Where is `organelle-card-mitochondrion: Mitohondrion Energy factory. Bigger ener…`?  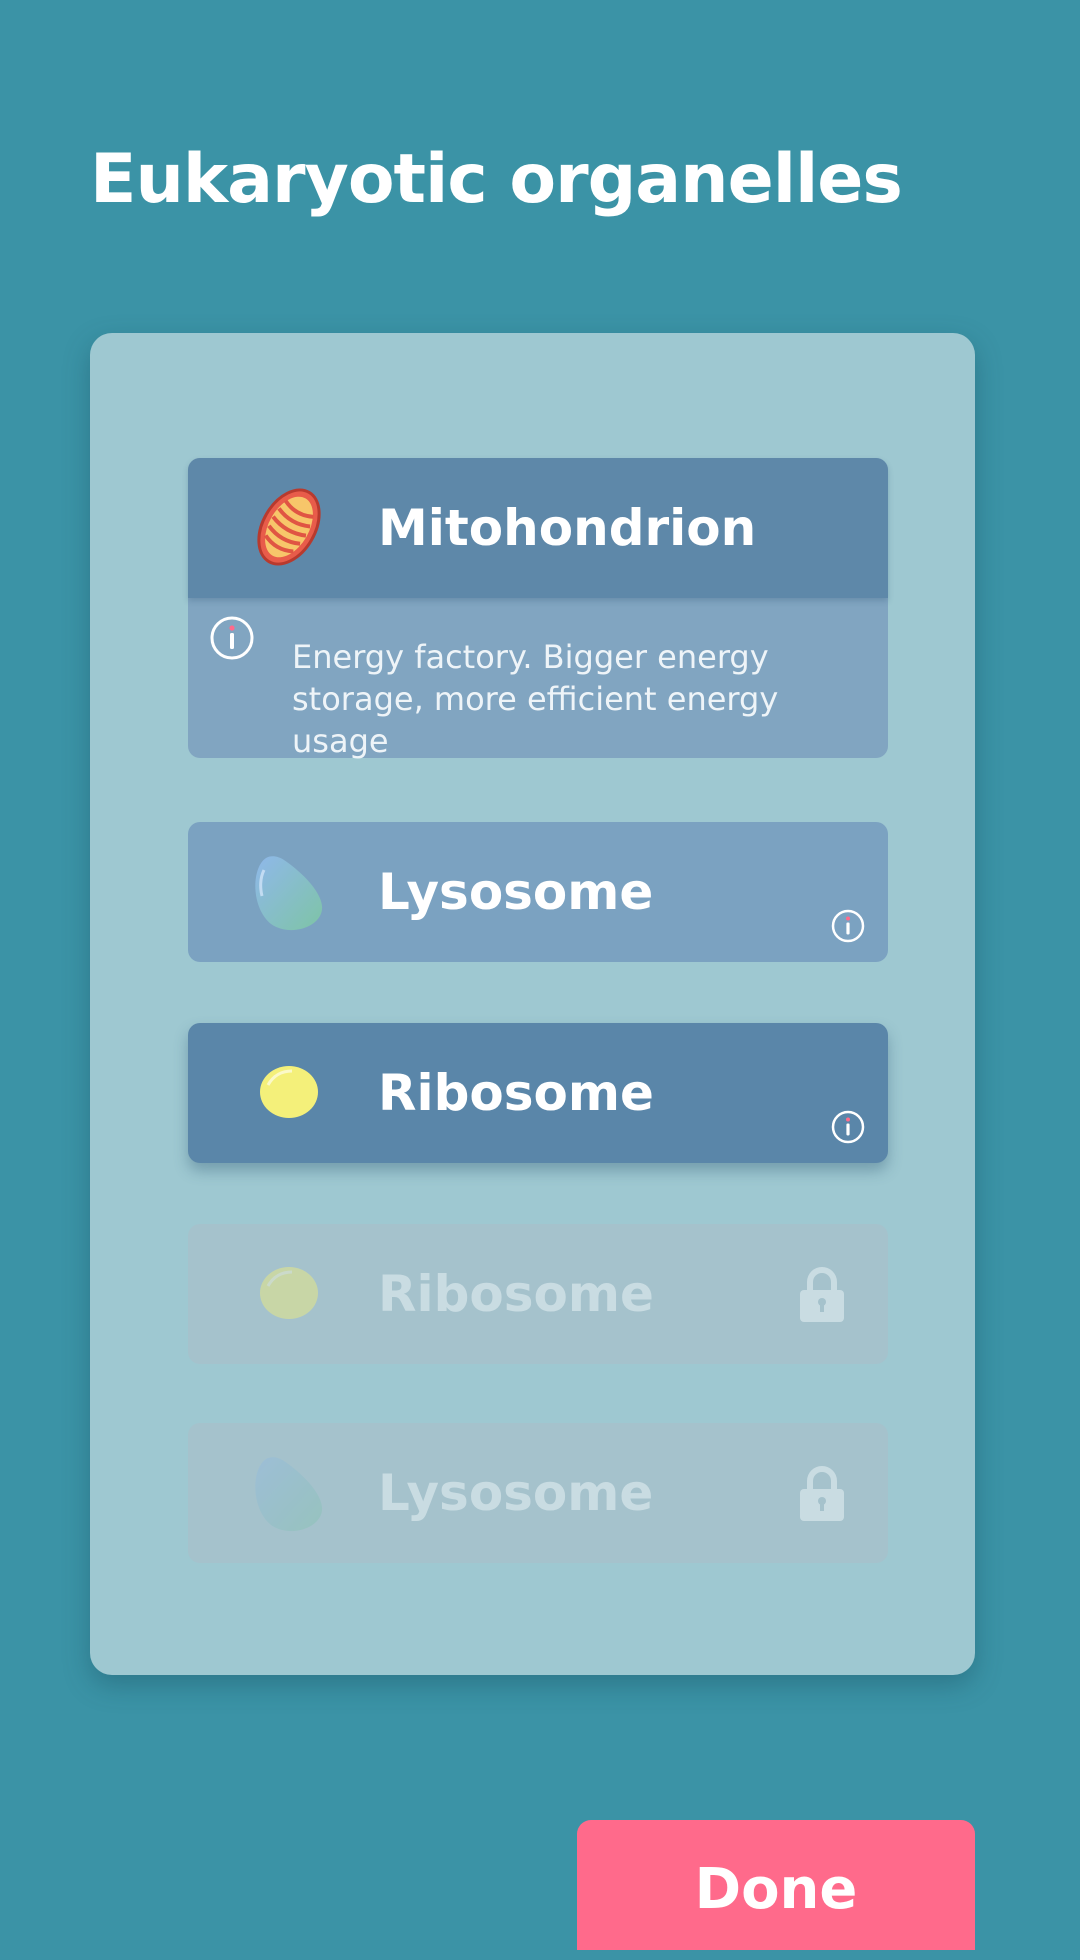
organelle-card-mitochondrion: Mitohondrion Energy factory. Bigger ener… is located at coordinates (538, 609).